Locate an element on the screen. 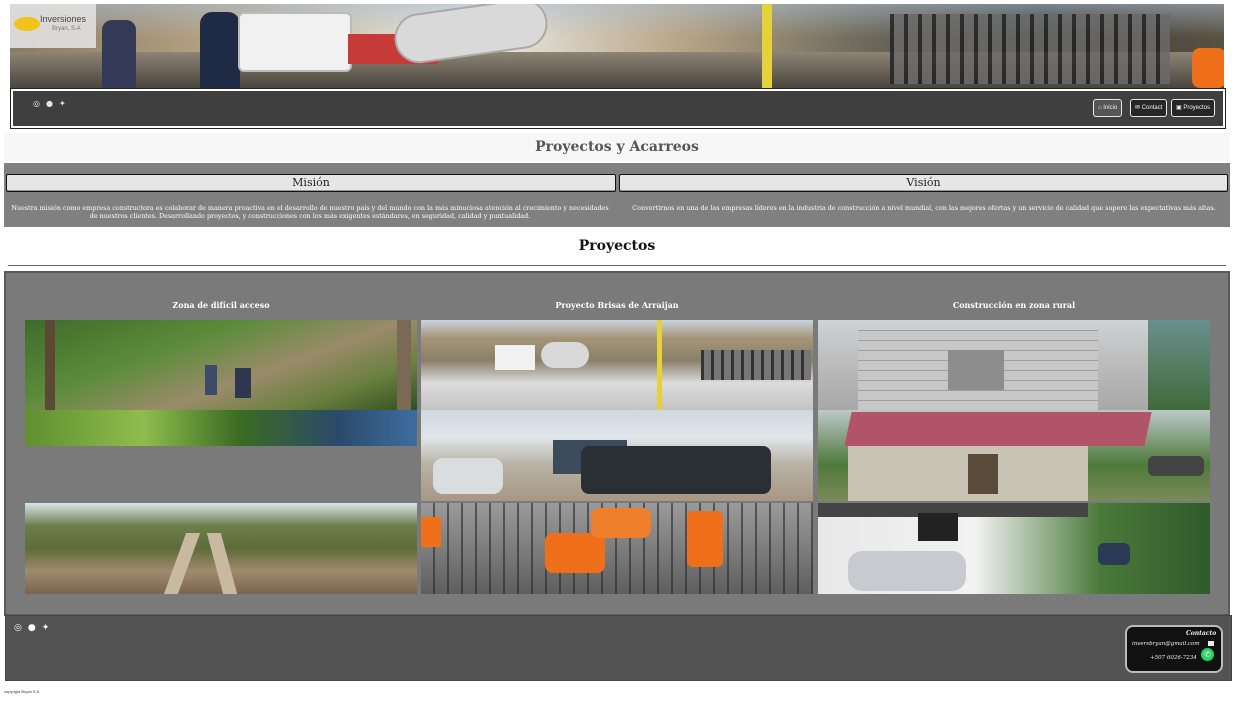  projects-heading: Proyectos is located at coordinates (617, 246).